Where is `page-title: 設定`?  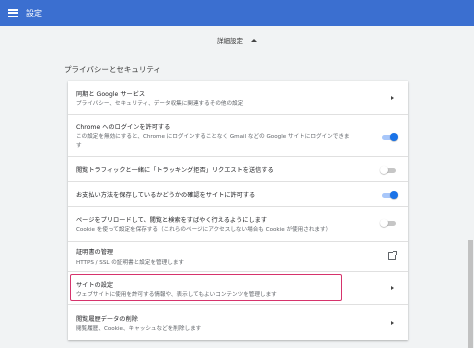 page-title: 設定 is located at coordinates (34, 13).